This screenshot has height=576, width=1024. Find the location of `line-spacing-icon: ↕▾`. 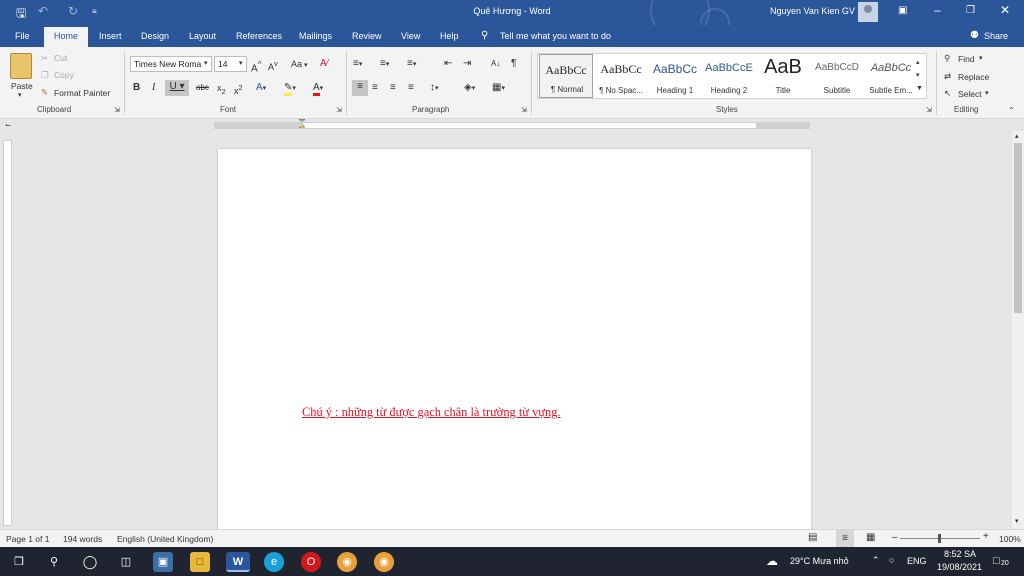

line-spacing-icon: ↕▾ is located at coordinates (434, 88).